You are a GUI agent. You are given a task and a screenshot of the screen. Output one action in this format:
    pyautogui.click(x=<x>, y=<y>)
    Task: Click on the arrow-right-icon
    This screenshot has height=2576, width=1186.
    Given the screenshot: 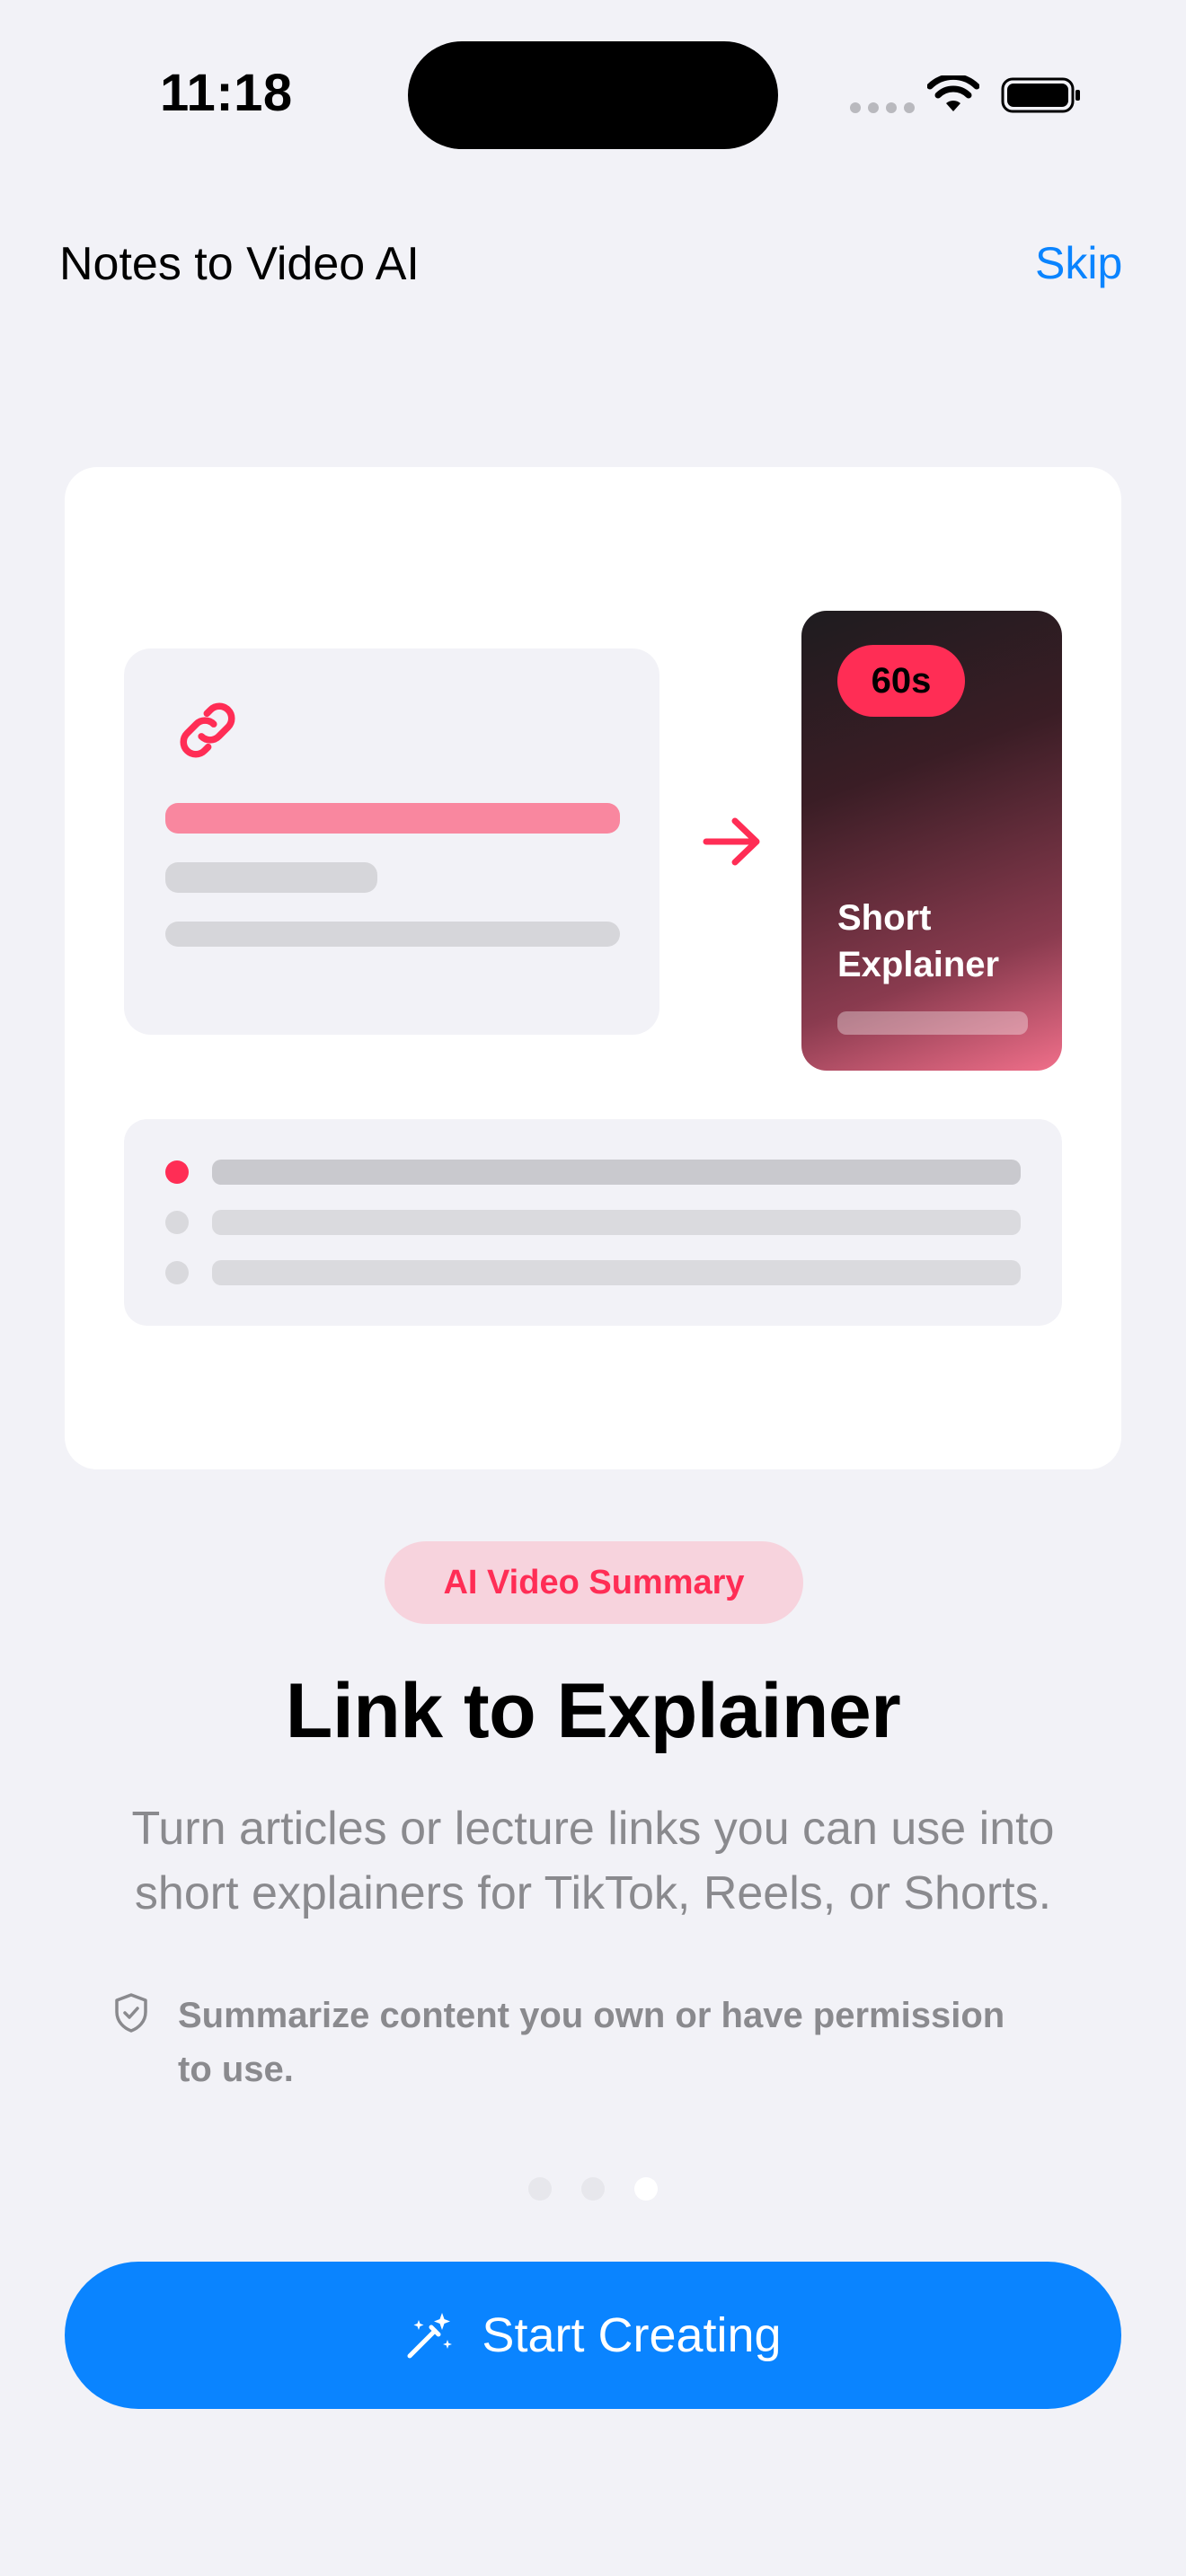 What is the action you would take?
    pyautogui.click(x=731, y=841)
    